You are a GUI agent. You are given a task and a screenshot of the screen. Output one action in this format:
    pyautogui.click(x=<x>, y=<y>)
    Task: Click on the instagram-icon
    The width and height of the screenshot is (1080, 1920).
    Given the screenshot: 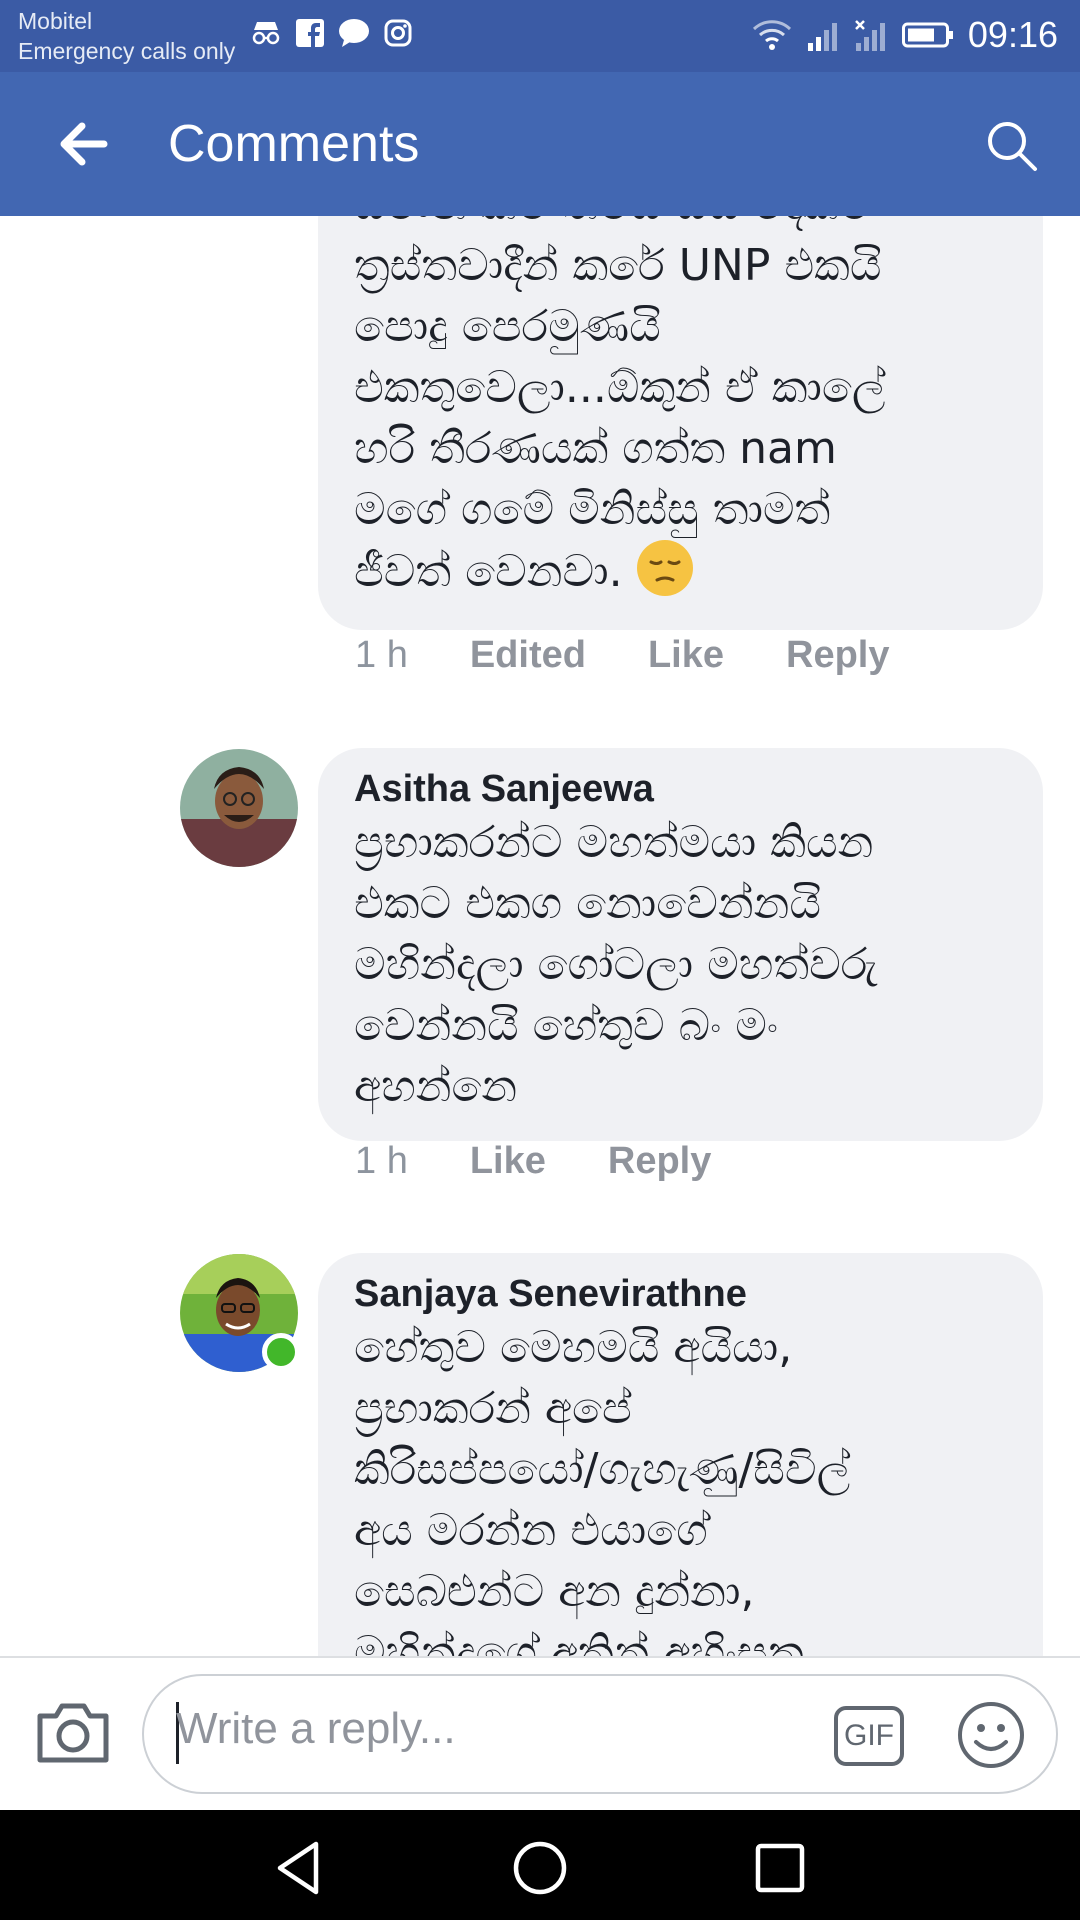 What is the action you would take?
    pyautogui.click(x=398, y=33)
    